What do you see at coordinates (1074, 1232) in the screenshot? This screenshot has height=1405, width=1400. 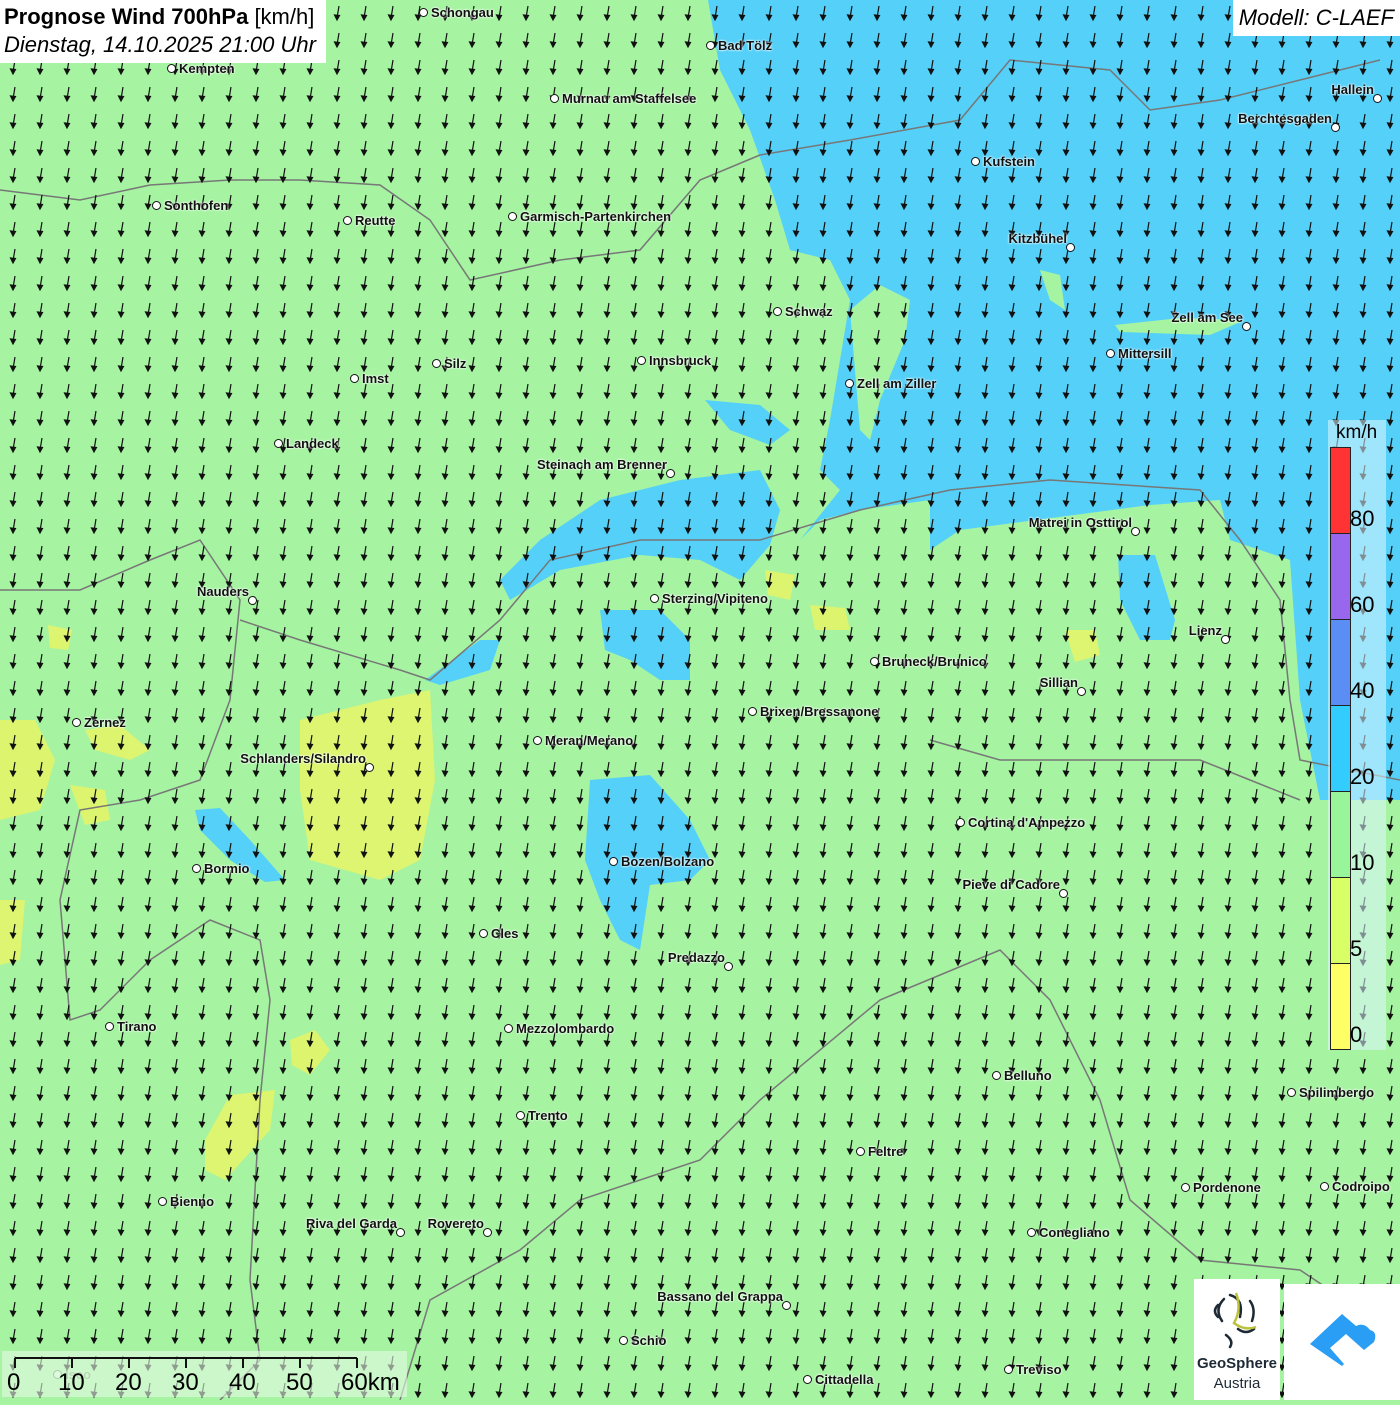 I see `city-label: Conegliano` at bounding box center [1074, 1232].